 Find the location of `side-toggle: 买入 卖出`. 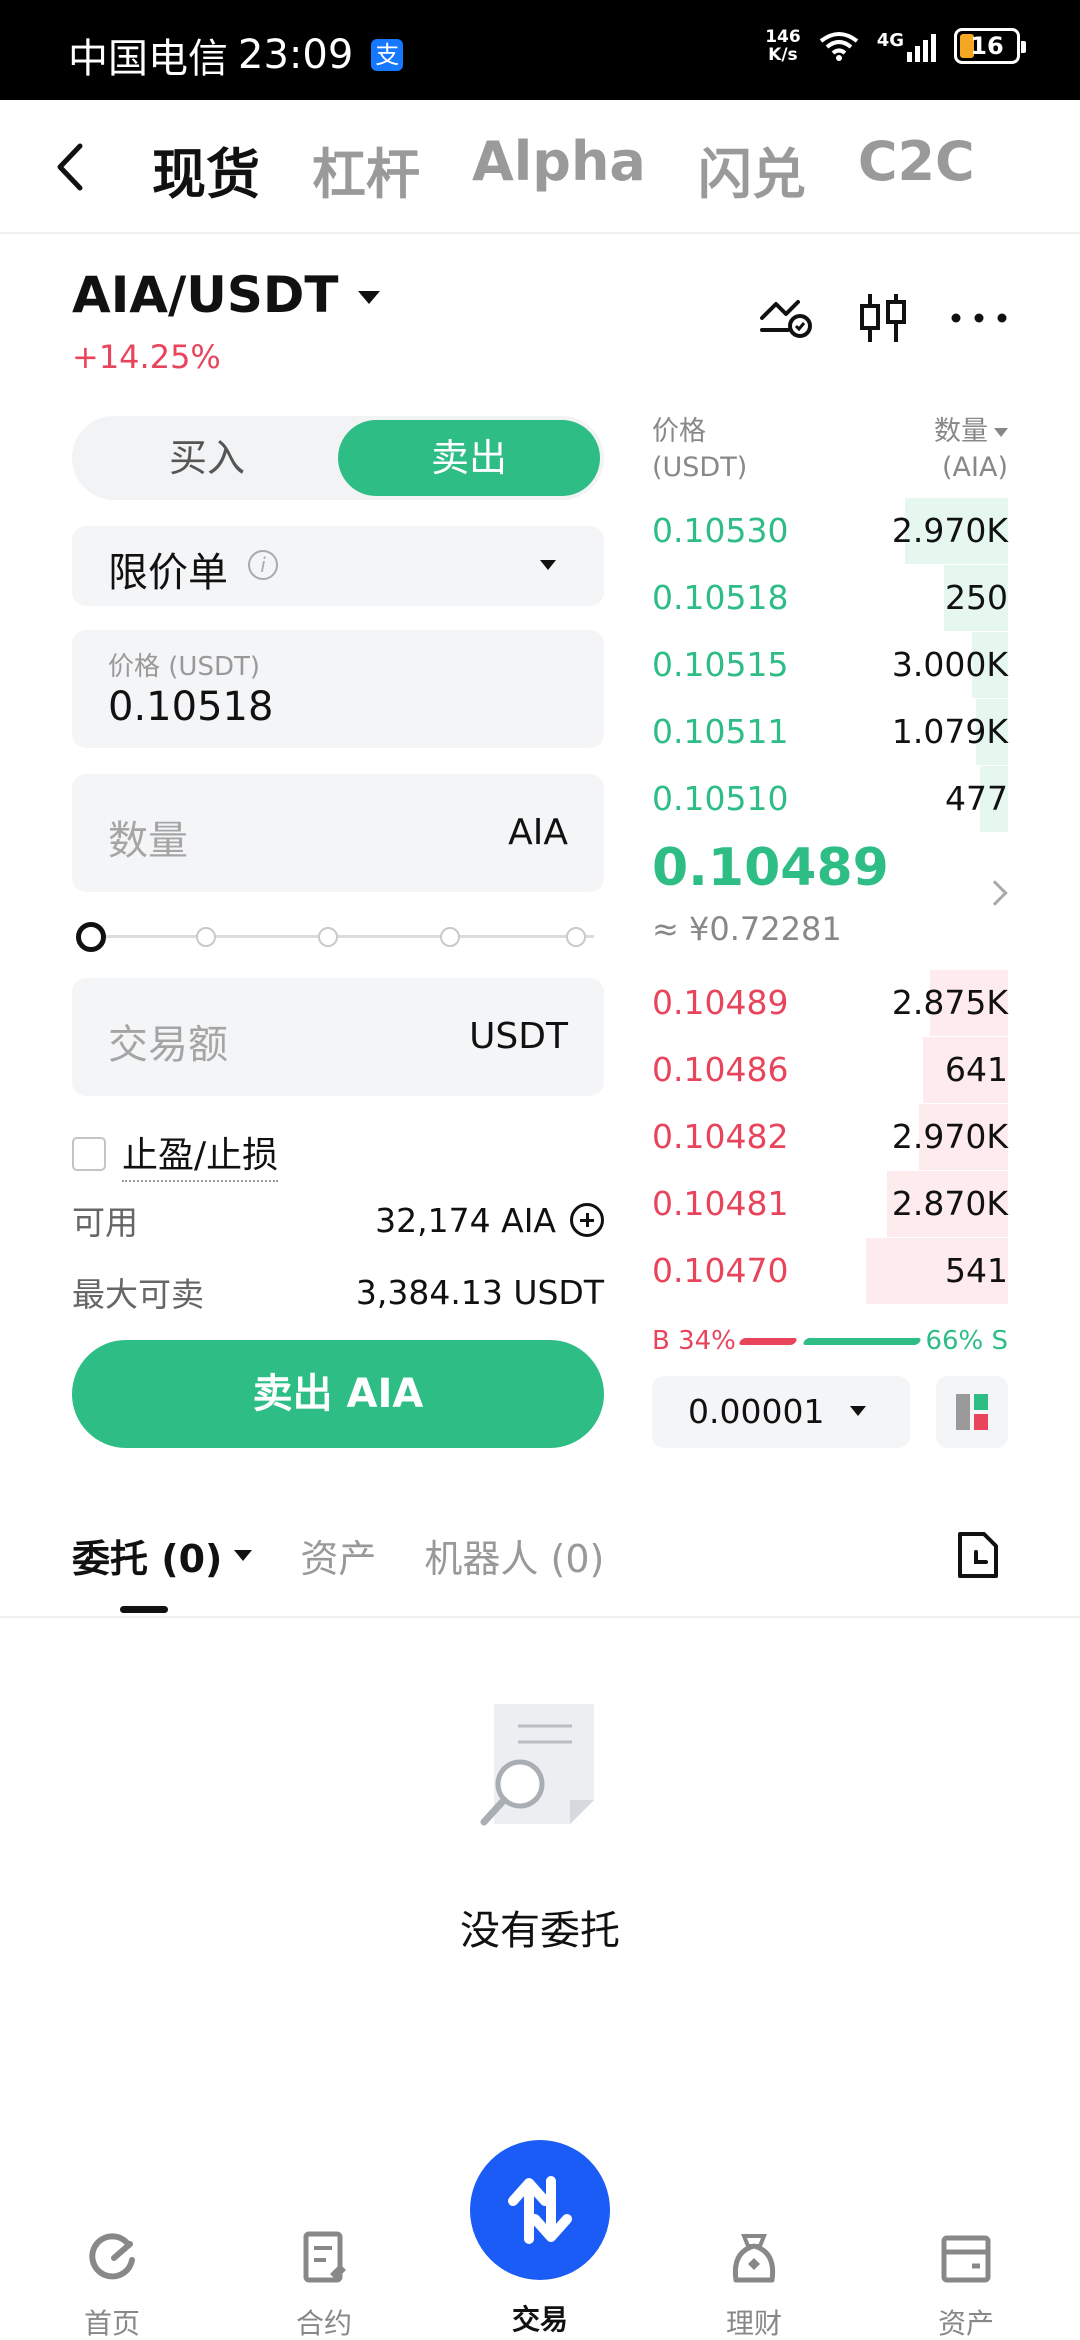

side-toggle: 买入 卖出 is located at coordinates (338, 458).